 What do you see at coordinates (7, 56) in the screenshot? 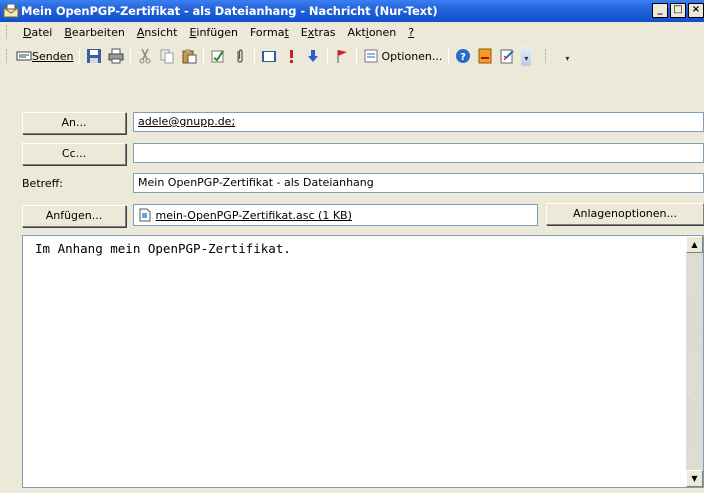
I see `toolbar-grip` at bounding box center [7, 56].